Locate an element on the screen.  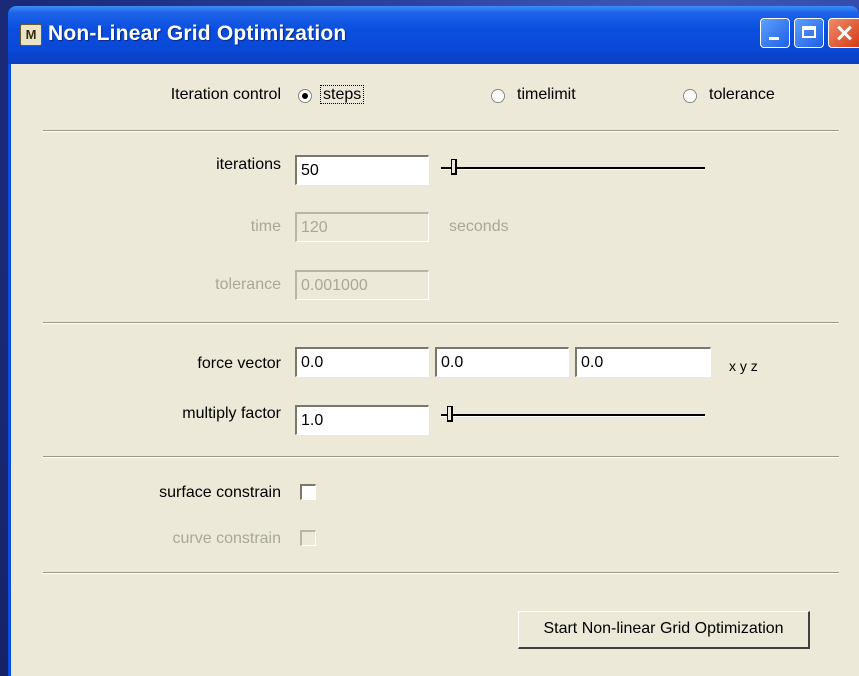
iteration-control-label: Iteration control is located at coordinates (225, 94).